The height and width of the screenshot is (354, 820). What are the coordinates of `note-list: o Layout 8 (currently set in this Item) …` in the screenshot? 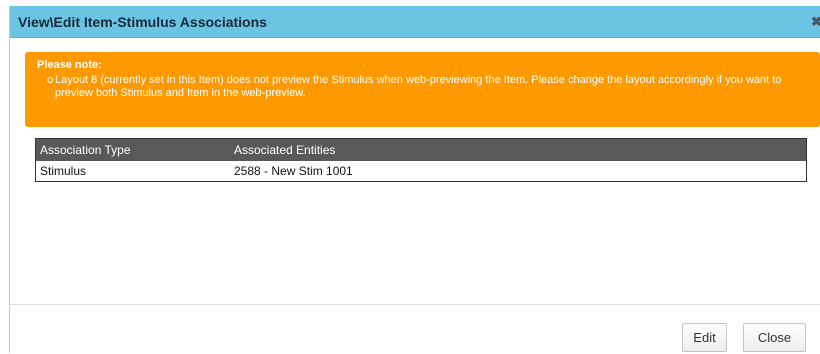 It's located at (422, 87).